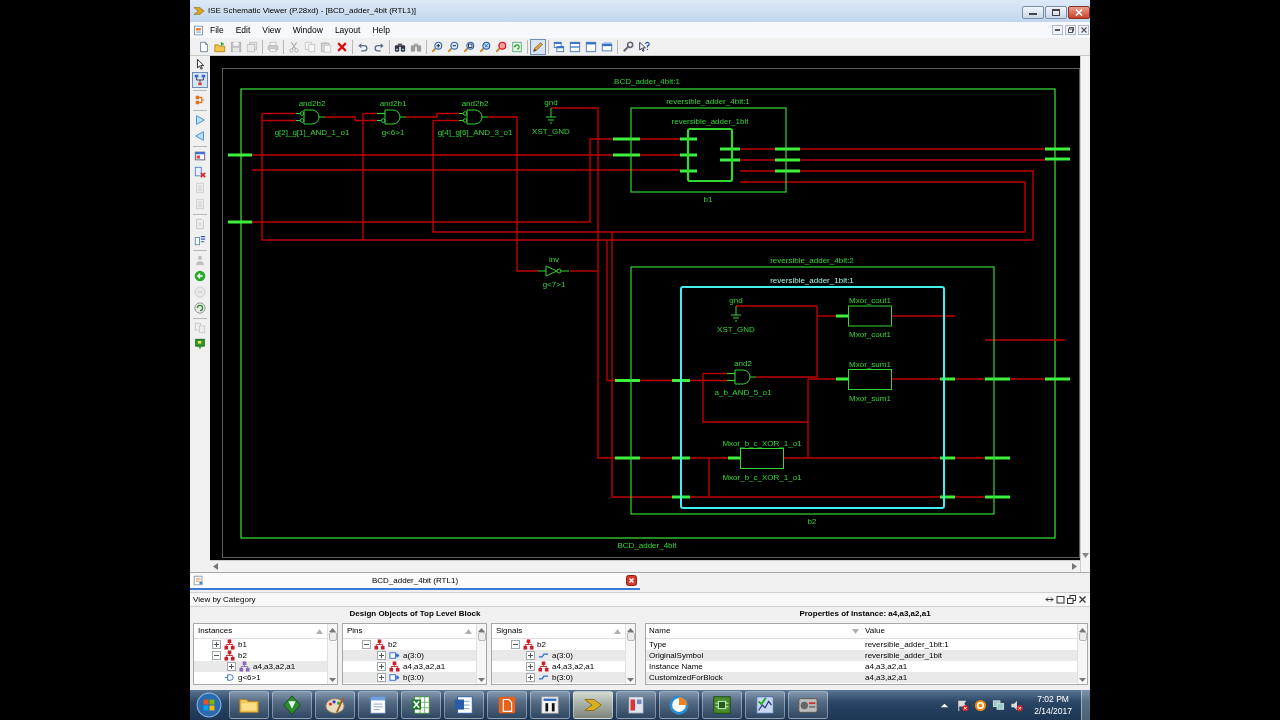  Describe the element at coordinates (307, 30) in the screenshot. I see `menu-item: Window` at that location.